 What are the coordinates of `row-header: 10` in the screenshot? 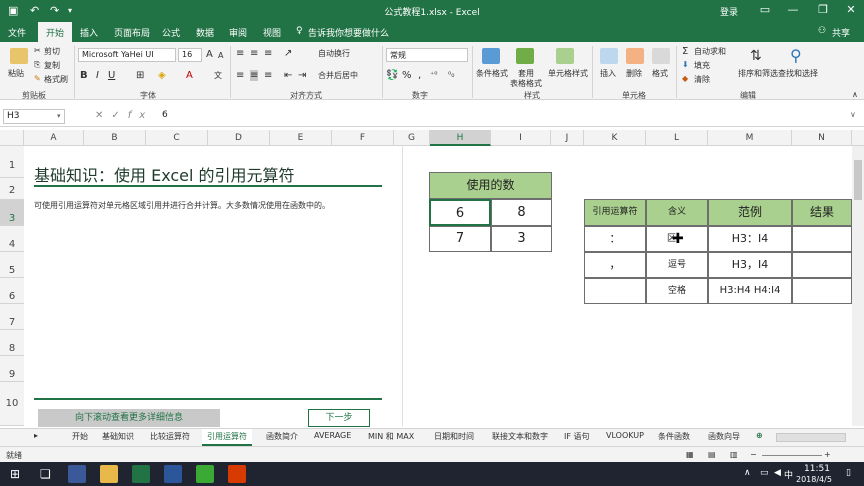 It's located at (12, 404).